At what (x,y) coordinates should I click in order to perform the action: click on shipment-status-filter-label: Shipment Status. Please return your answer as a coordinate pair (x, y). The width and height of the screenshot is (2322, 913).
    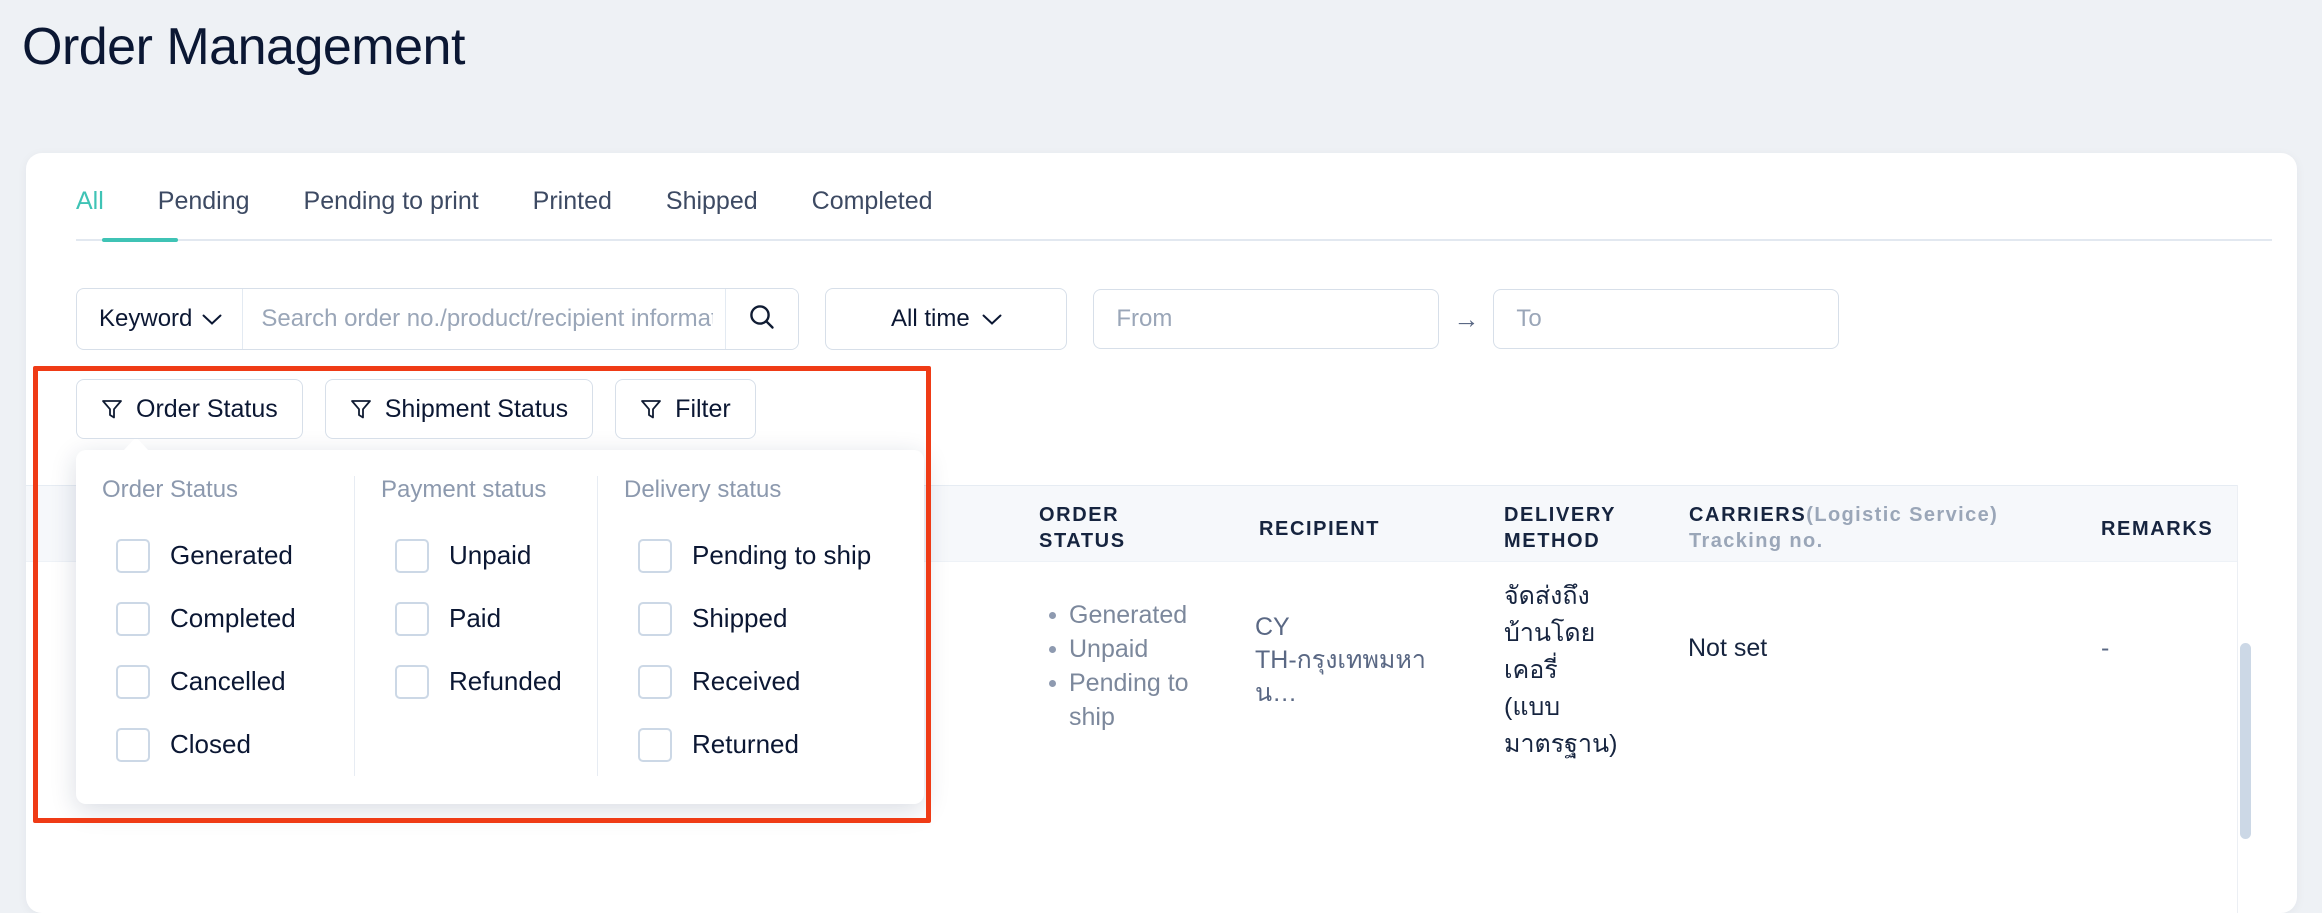
    Looking at the image, I should click on (476, 408).